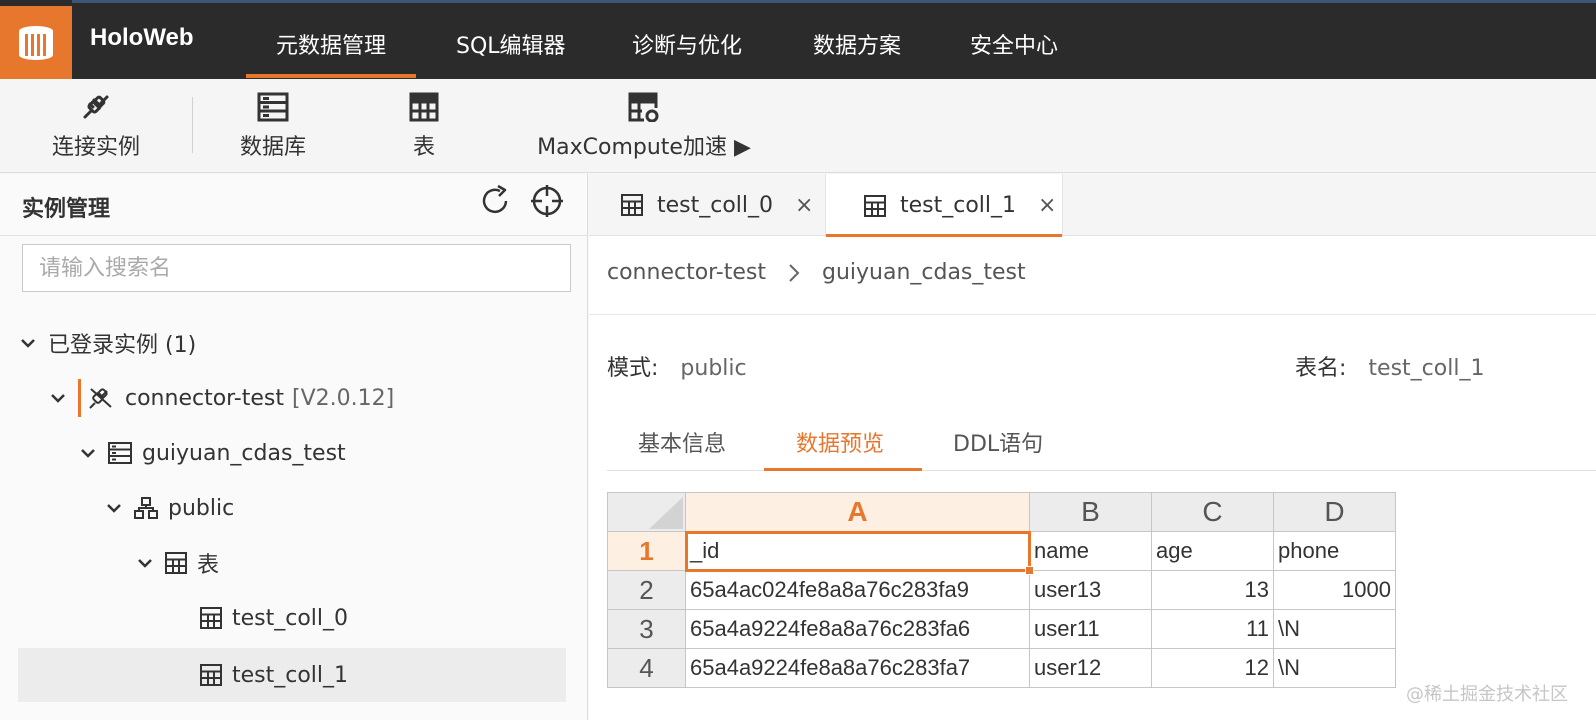  Describe the element at coordinates (1212, 590) in the screenshot. I see `grid-cell: 13` at that location.